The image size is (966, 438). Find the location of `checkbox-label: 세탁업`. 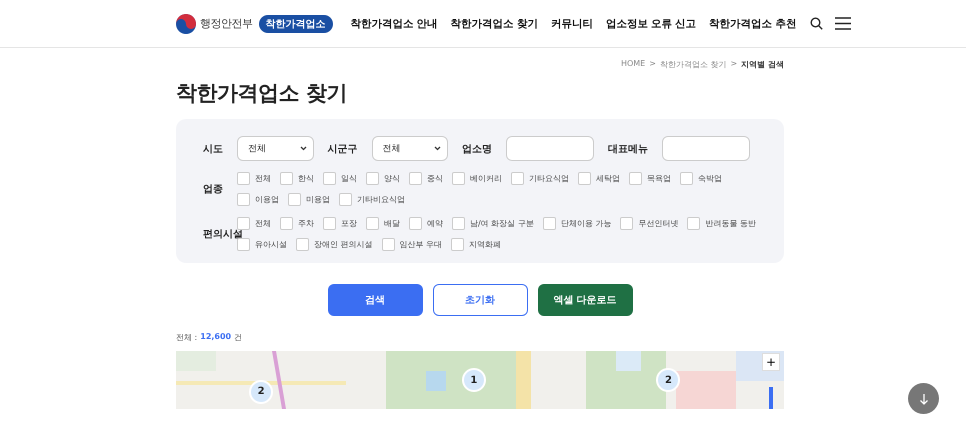

checkbox-label: 세탁업 is located at coordinates (608, 178).